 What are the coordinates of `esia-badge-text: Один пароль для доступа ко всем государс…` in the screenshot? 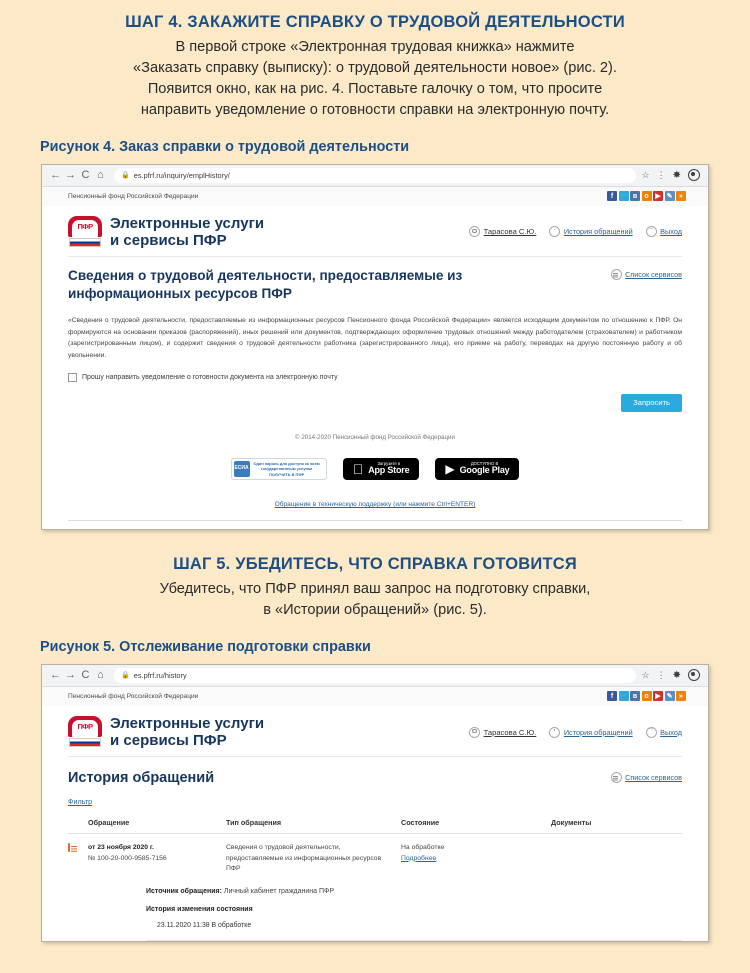 It's located at (287, 469).